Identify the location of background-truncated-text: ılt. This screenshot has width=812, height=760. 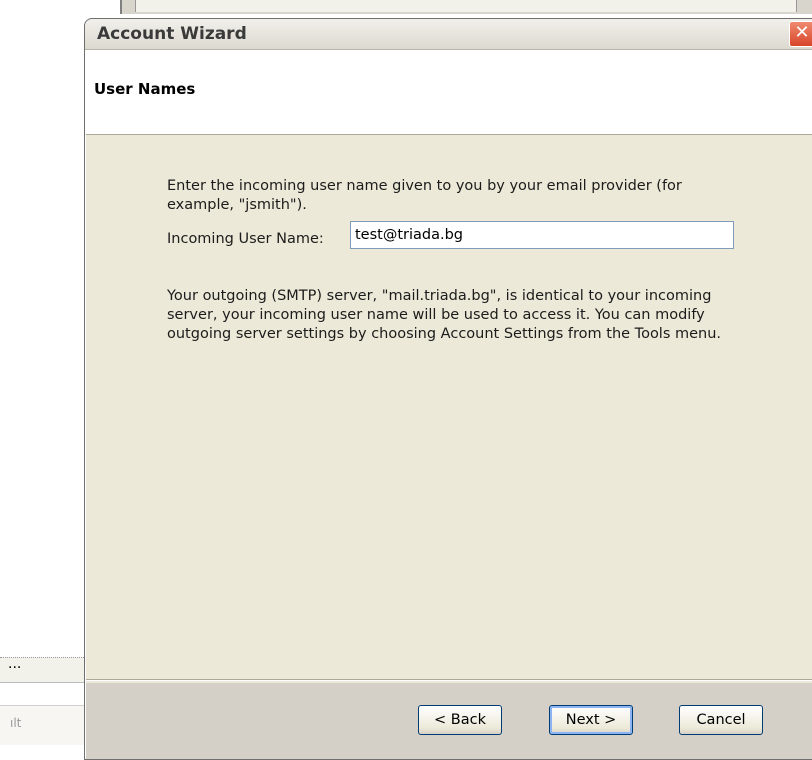
(16, 723).